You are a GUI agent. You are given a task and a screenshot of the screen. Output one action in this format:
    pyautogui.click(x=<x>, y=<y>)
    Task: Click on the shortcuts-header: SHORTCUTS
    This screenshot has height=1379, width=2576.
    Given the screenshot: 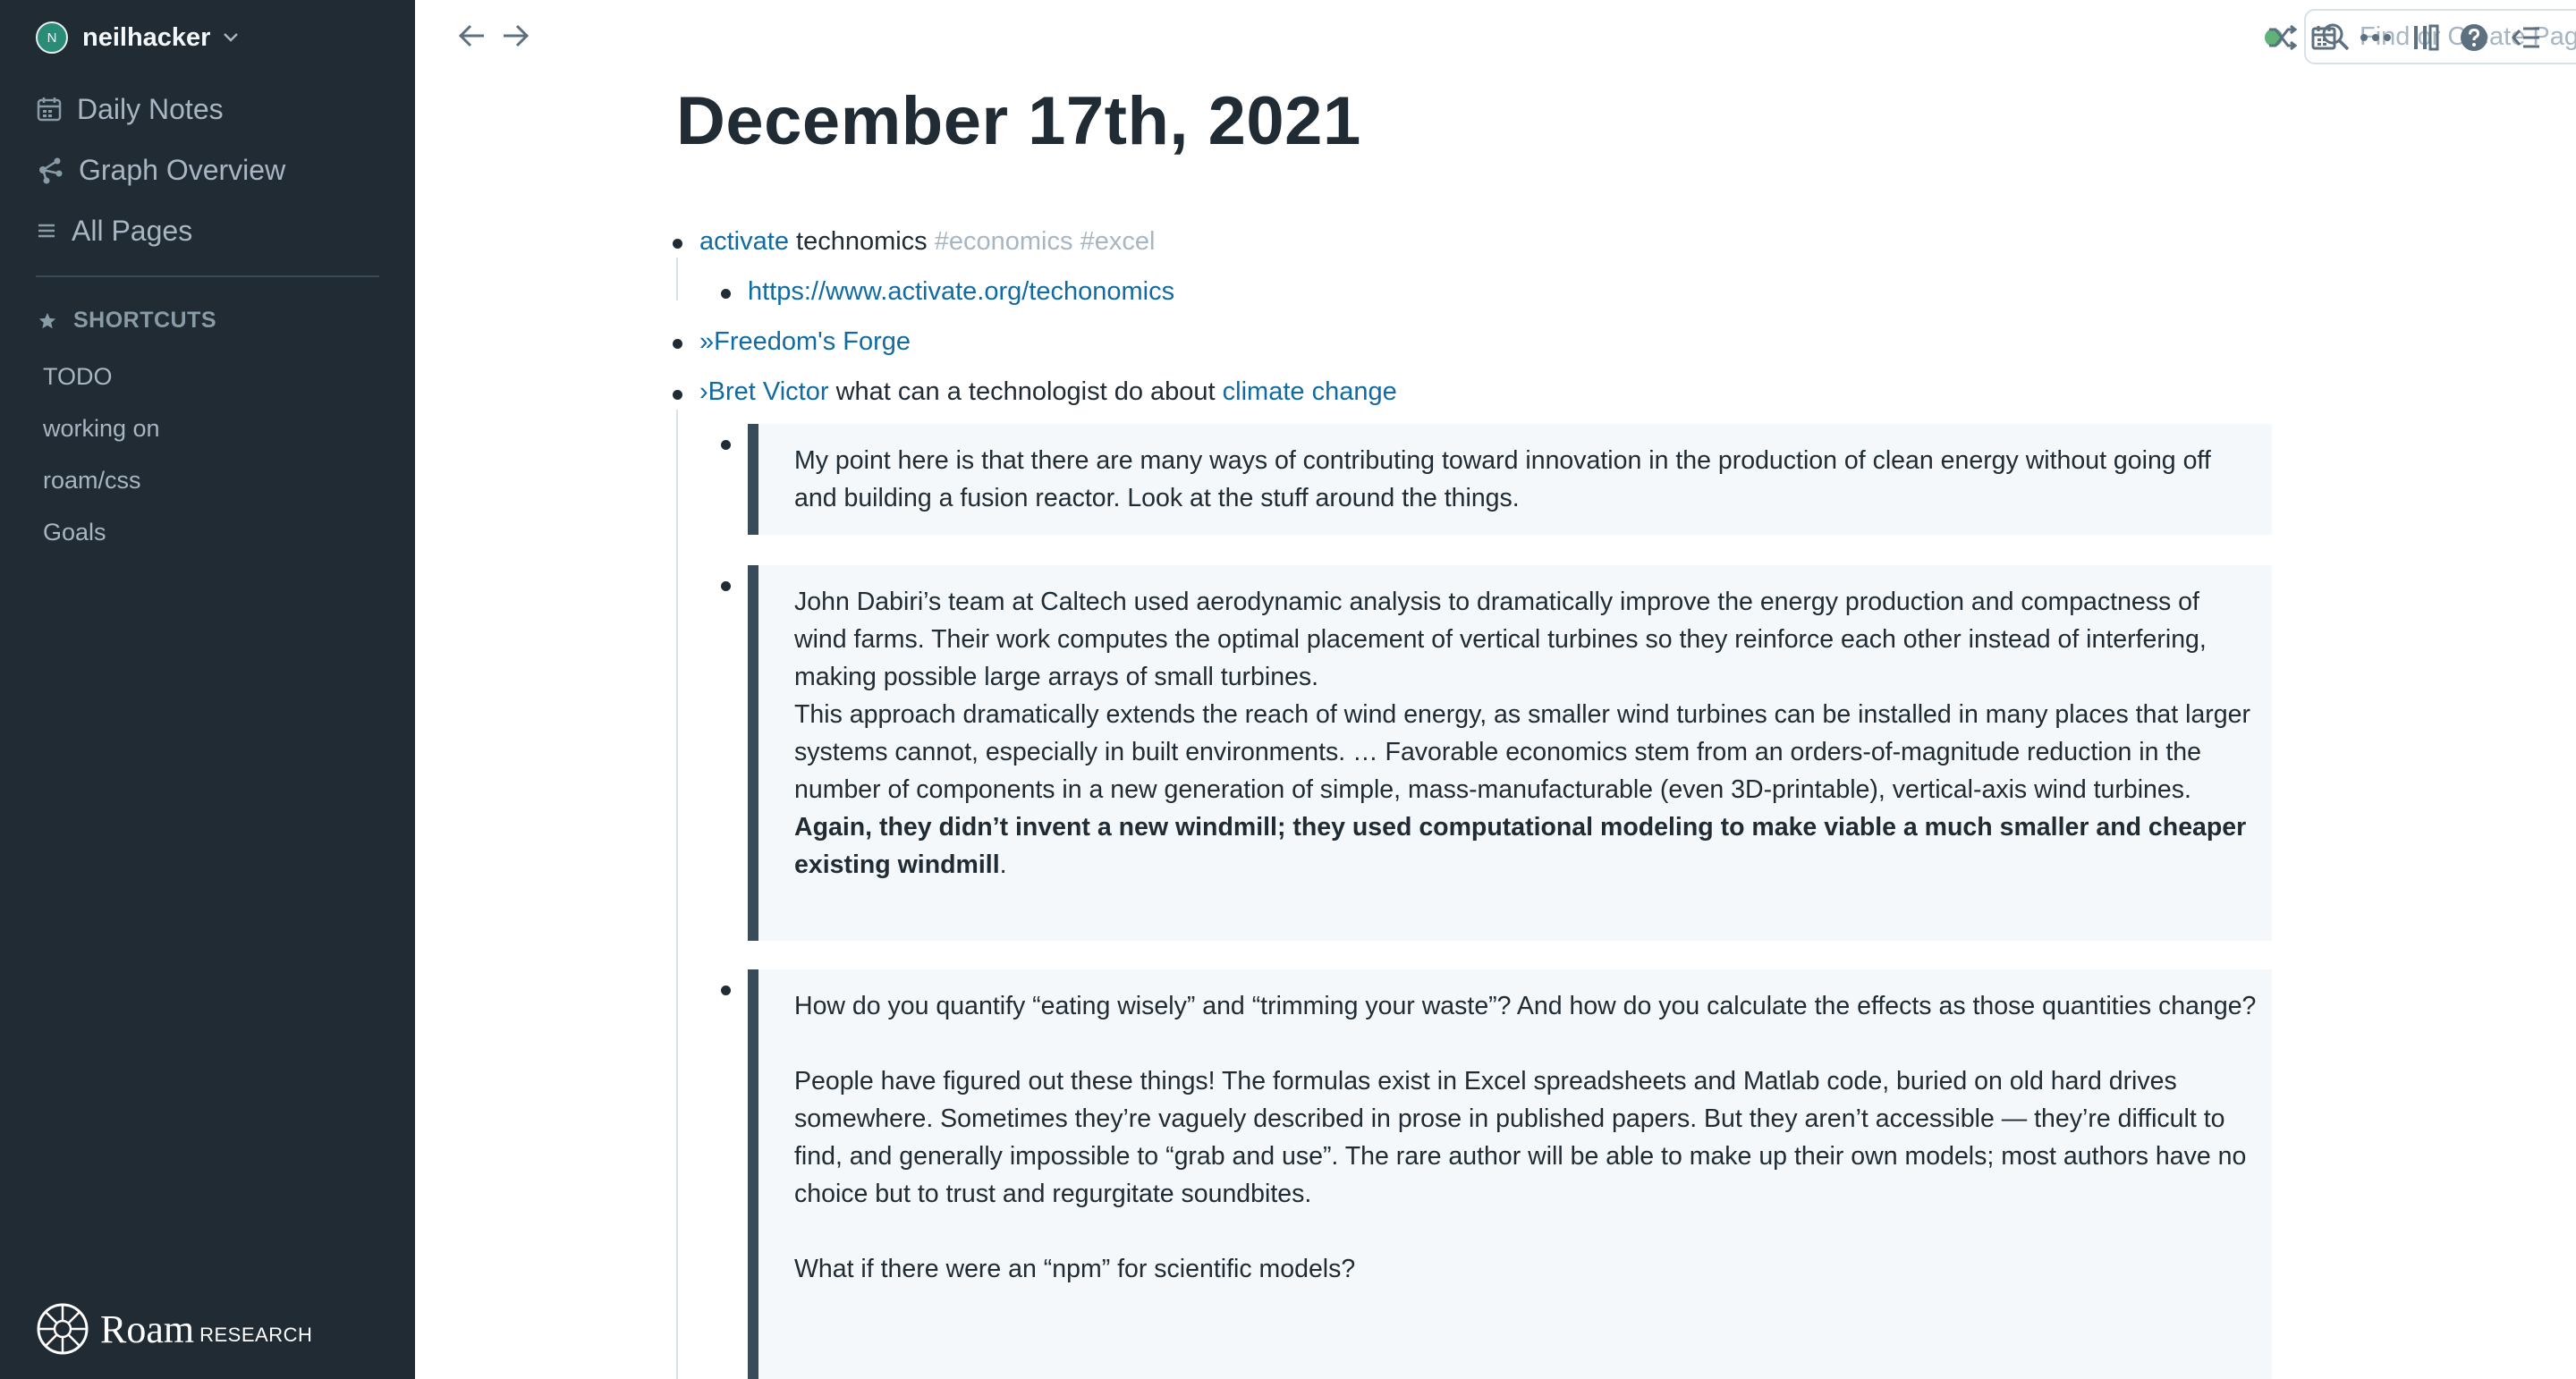 What is the action you would take?
    pyautogui.click(x=127, y=321)
    